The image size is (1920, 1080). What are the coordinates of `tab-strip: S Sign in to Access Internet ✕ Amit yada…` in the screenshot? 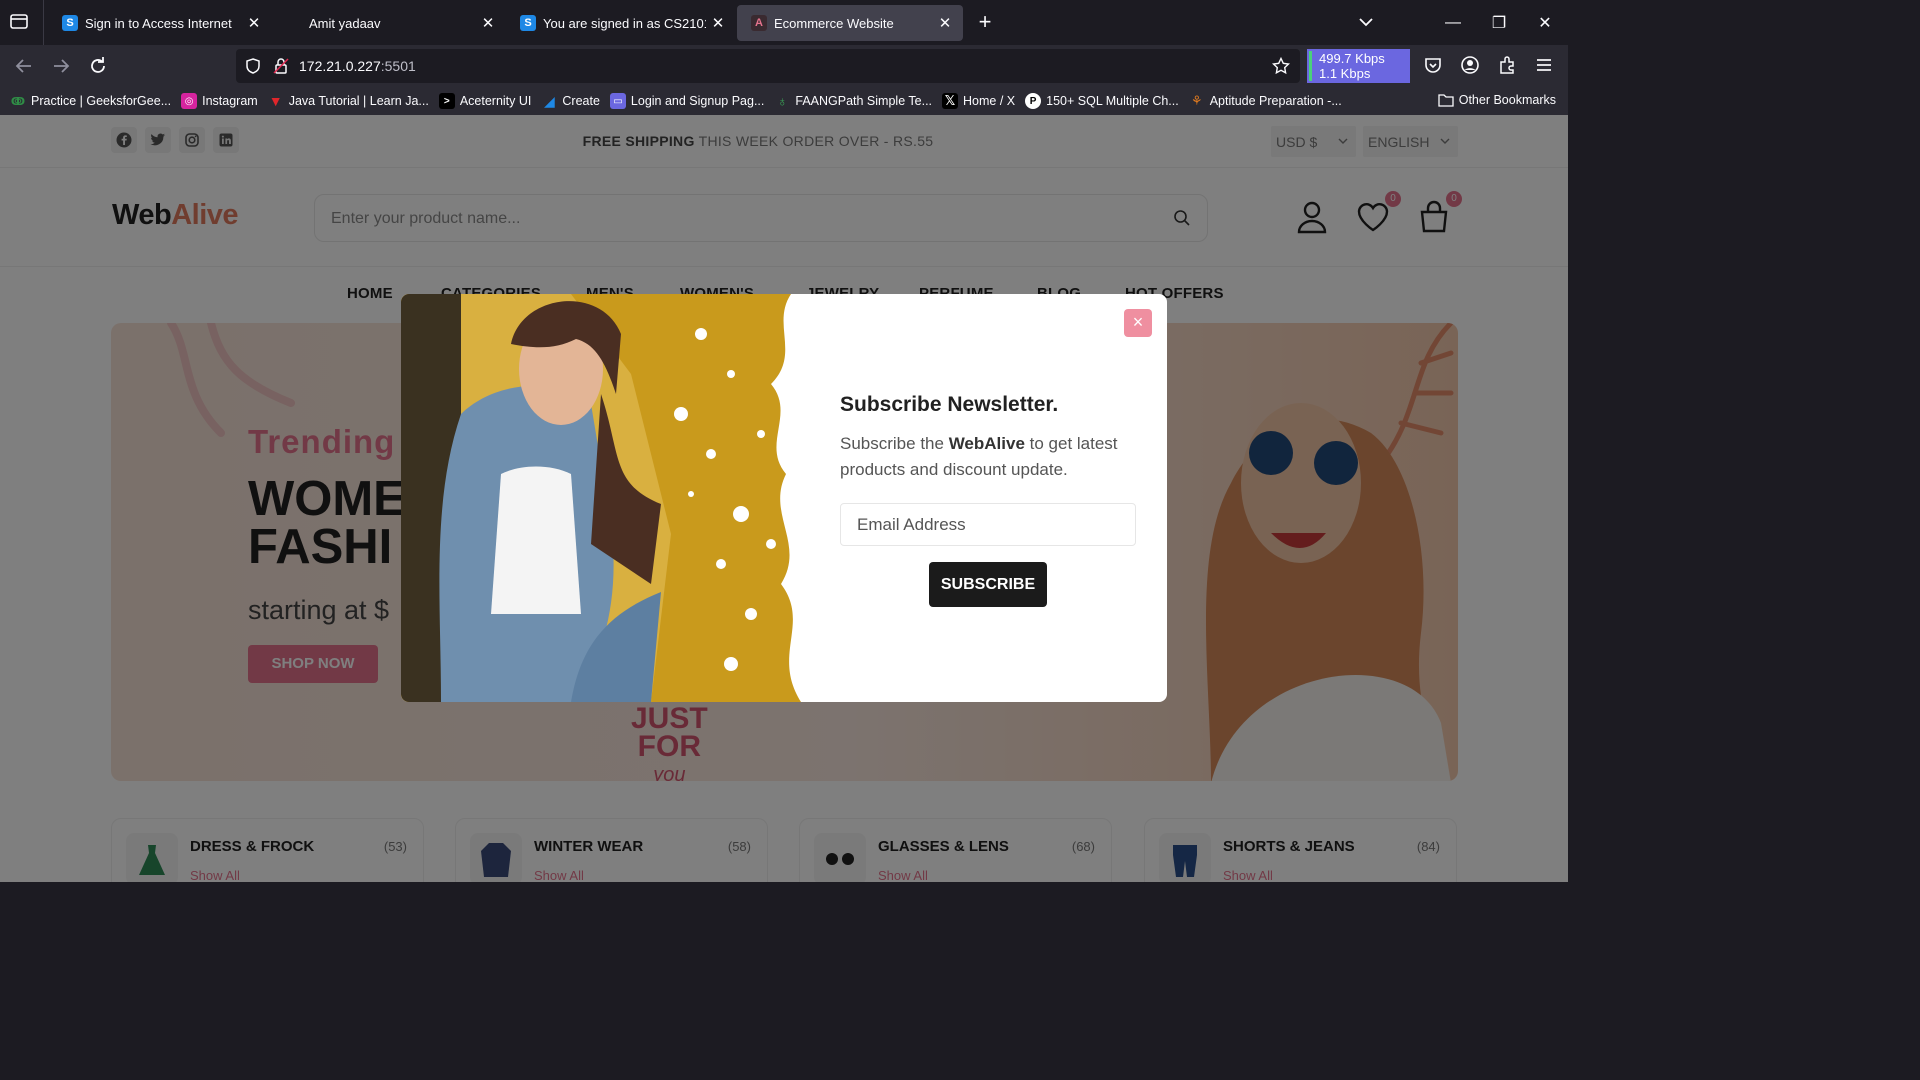 It's located at (784, 22).